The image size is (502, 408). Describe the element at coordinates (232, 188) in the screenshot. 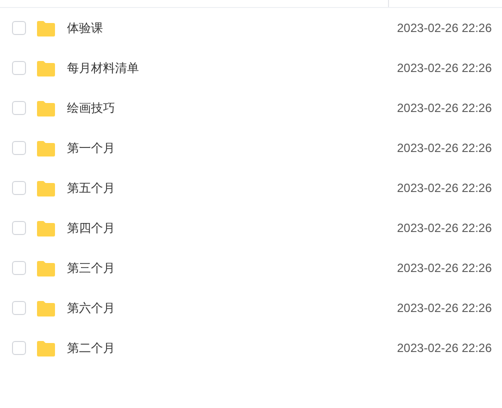

I see `folder-name: 第五个月` at that location.